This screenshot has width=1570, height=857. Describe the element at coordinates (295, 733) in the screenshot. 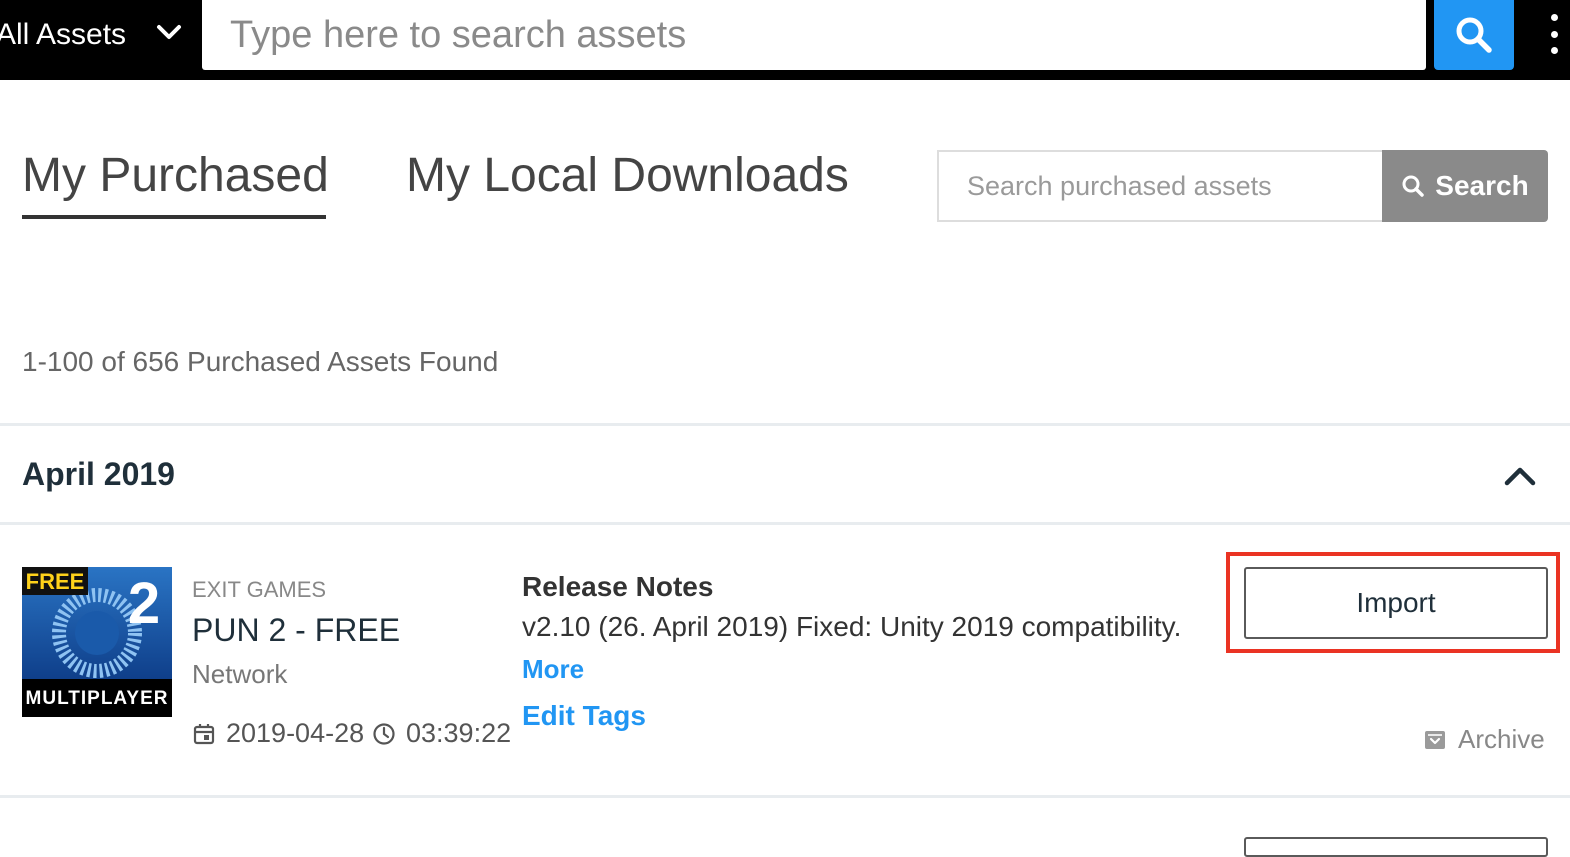

I see `purchase-date-value: 2019-04-28` at that location.